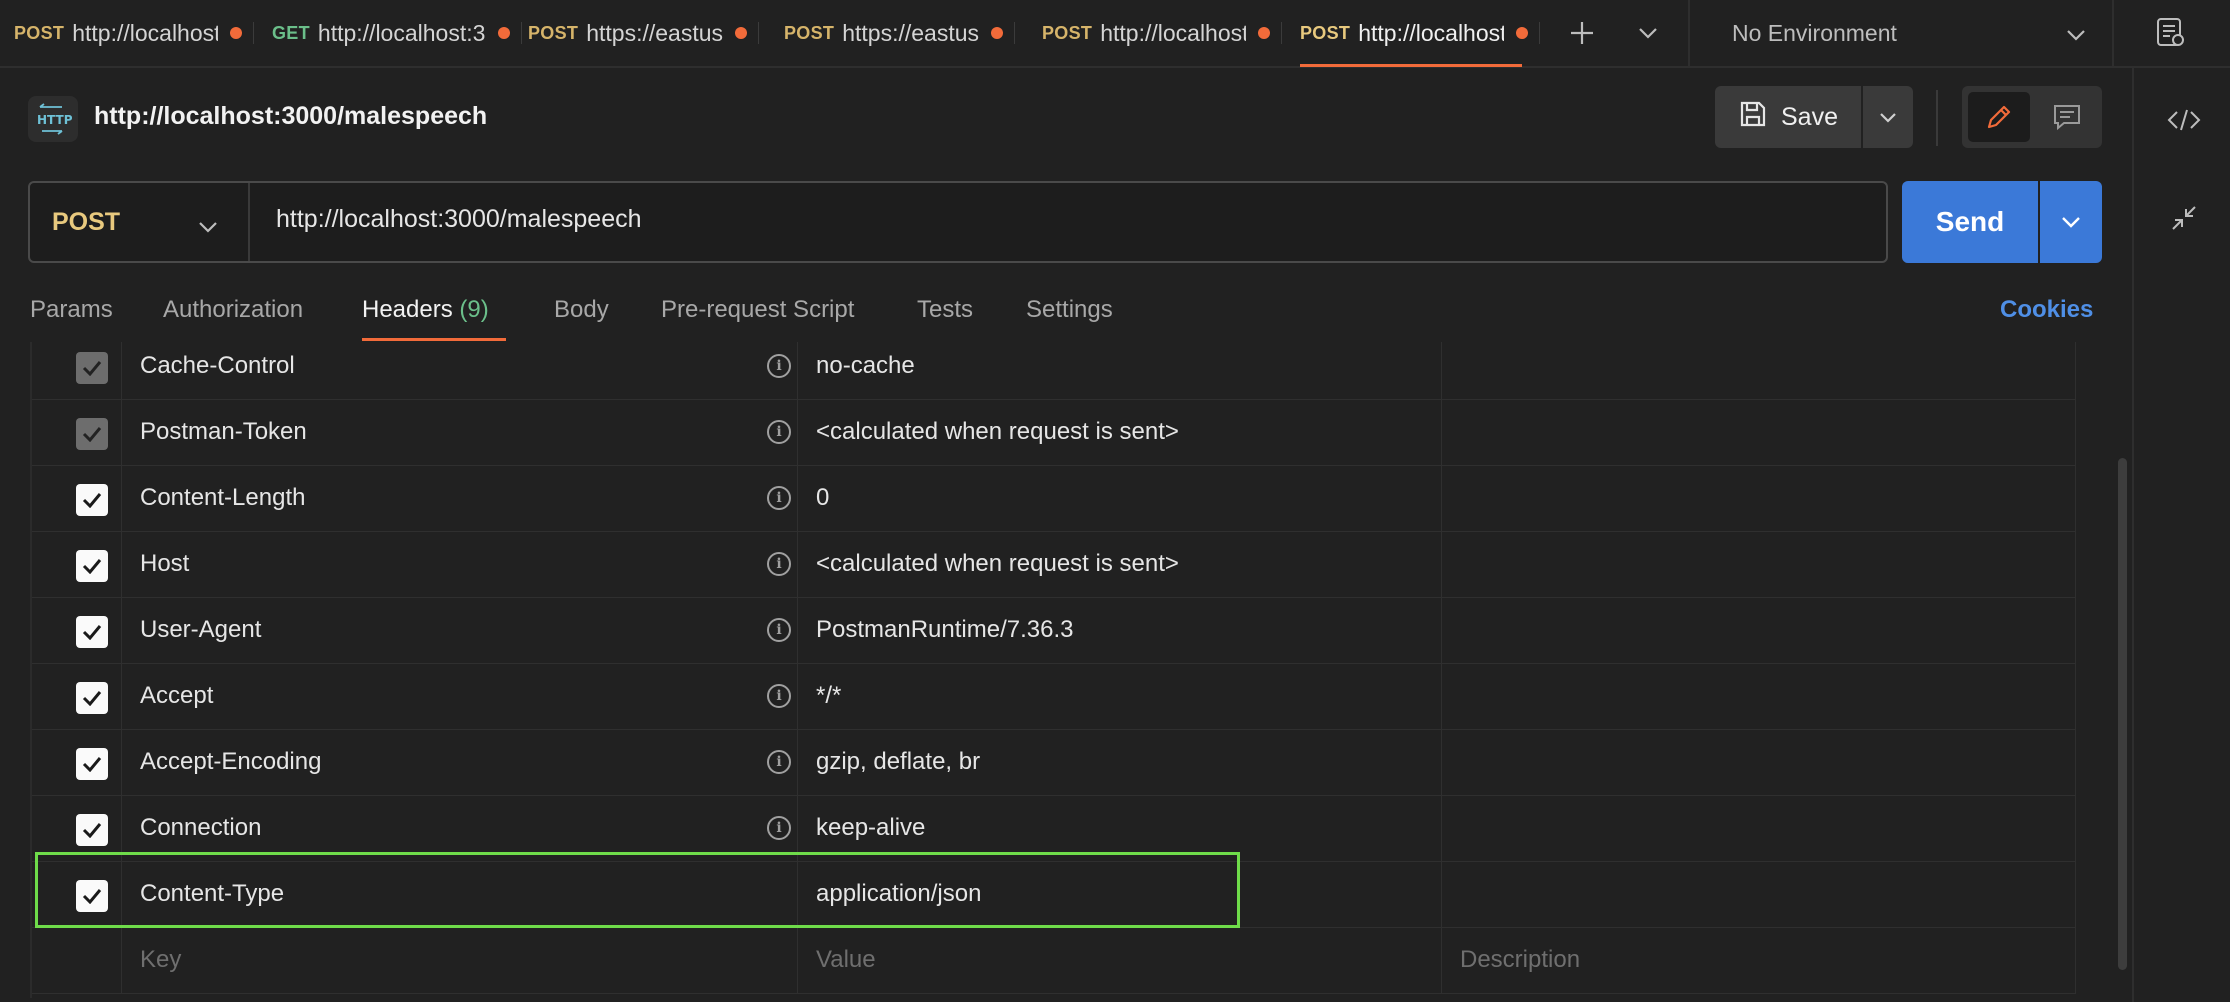  I want to click on collapse-arrows-icon, so click(2184, 218).